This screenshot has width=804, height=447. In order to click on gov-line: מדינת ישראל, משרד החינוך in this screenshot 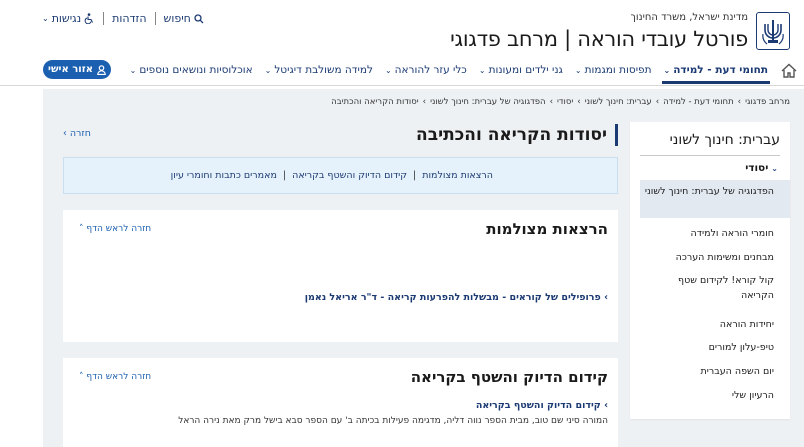, I will do `click(689, 17)`.